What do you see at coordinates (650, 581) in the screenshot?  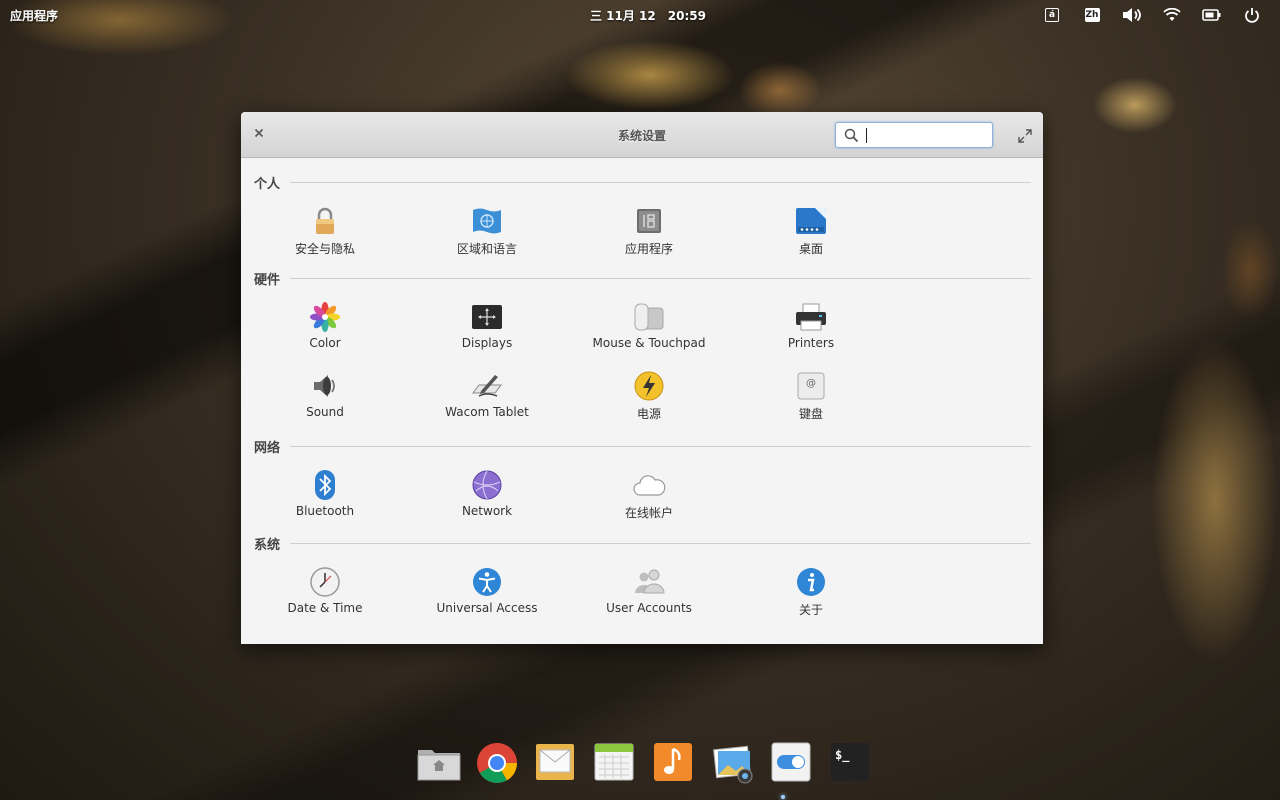 I see `users-icon` at bounding box center [650, 581].